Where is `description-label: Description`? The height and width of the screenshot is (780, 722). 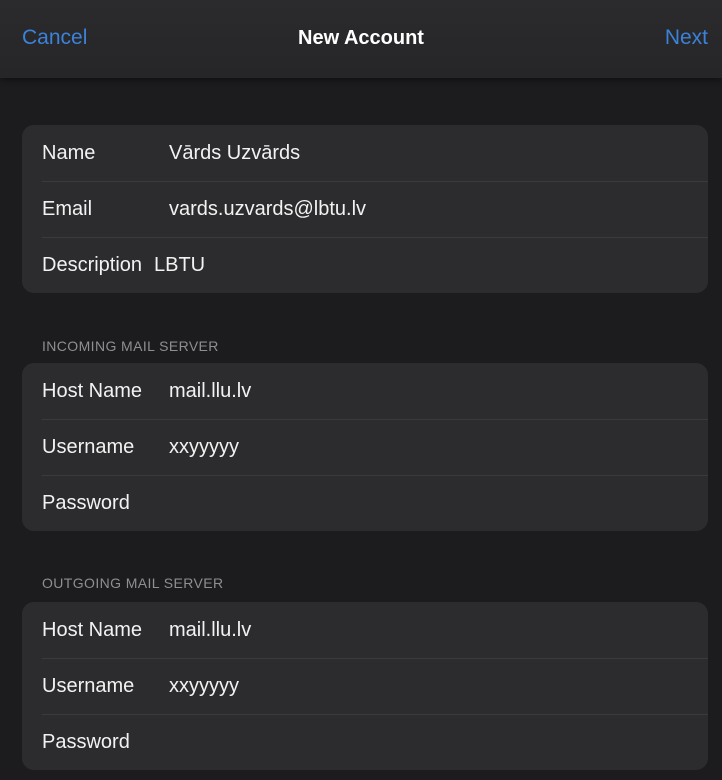
description-label: Description is located at coordinates (92, 265).